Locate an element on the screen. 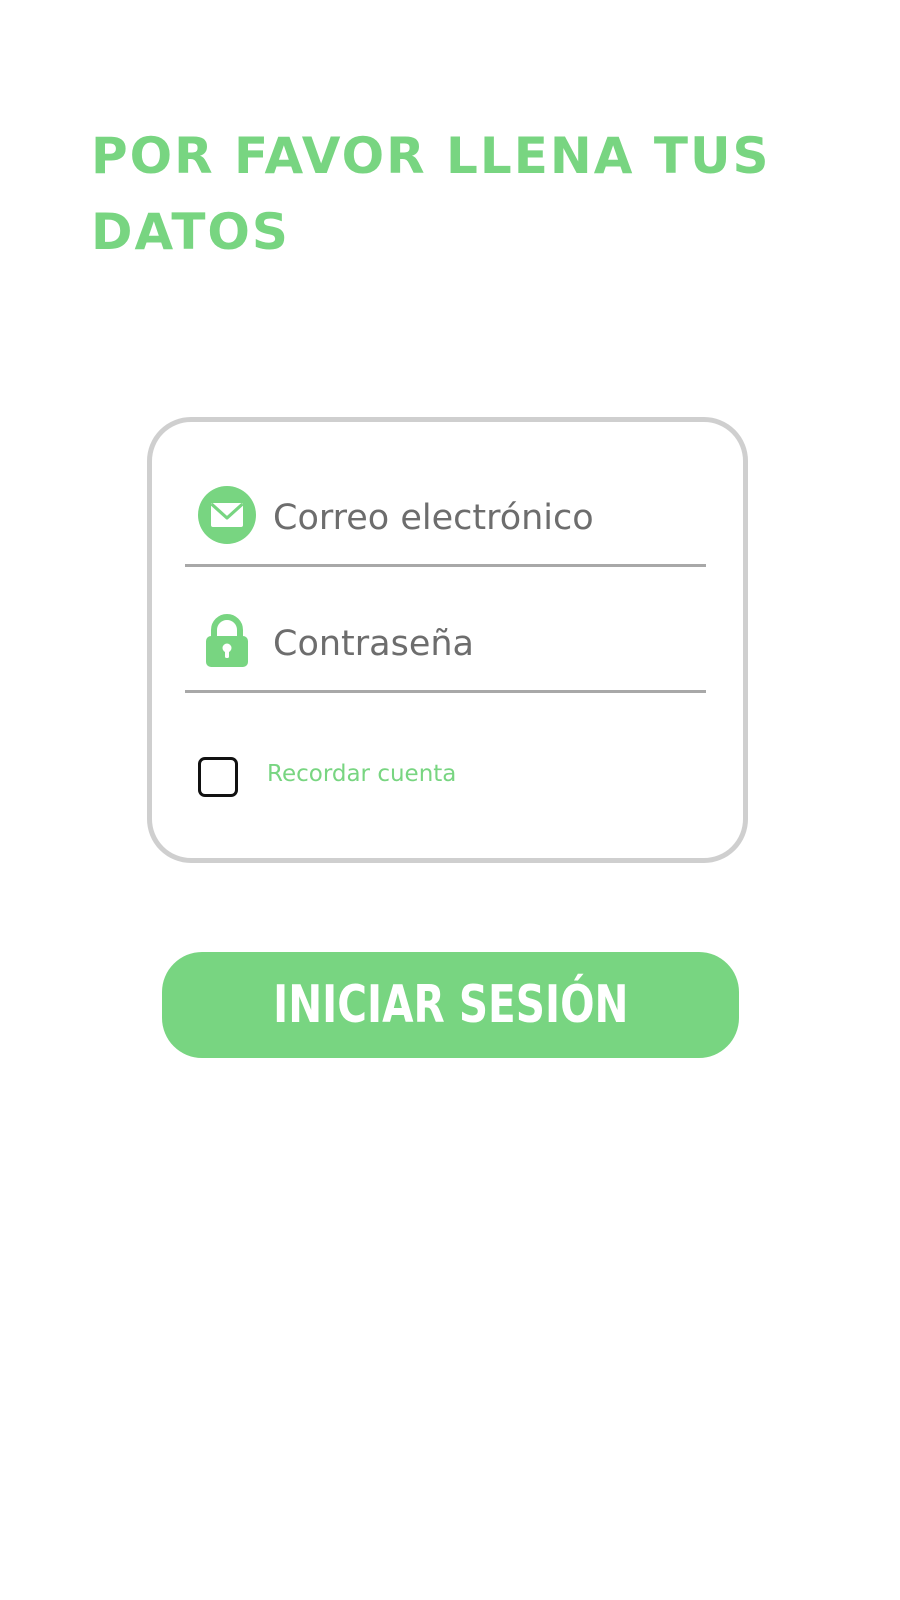 This screenshot has width=900, height=1600. lock-icon is located at coordinates (227, 640).